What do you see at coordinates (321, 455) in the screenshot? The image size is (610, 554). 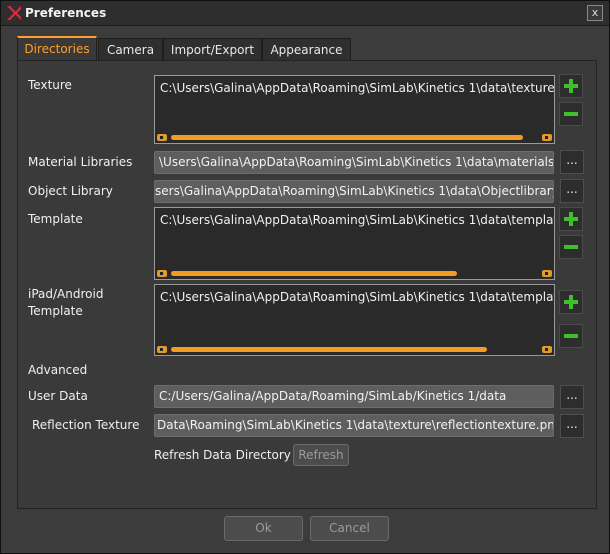 I see `refresh-button: Refresh` at bounding box center [321, 455].